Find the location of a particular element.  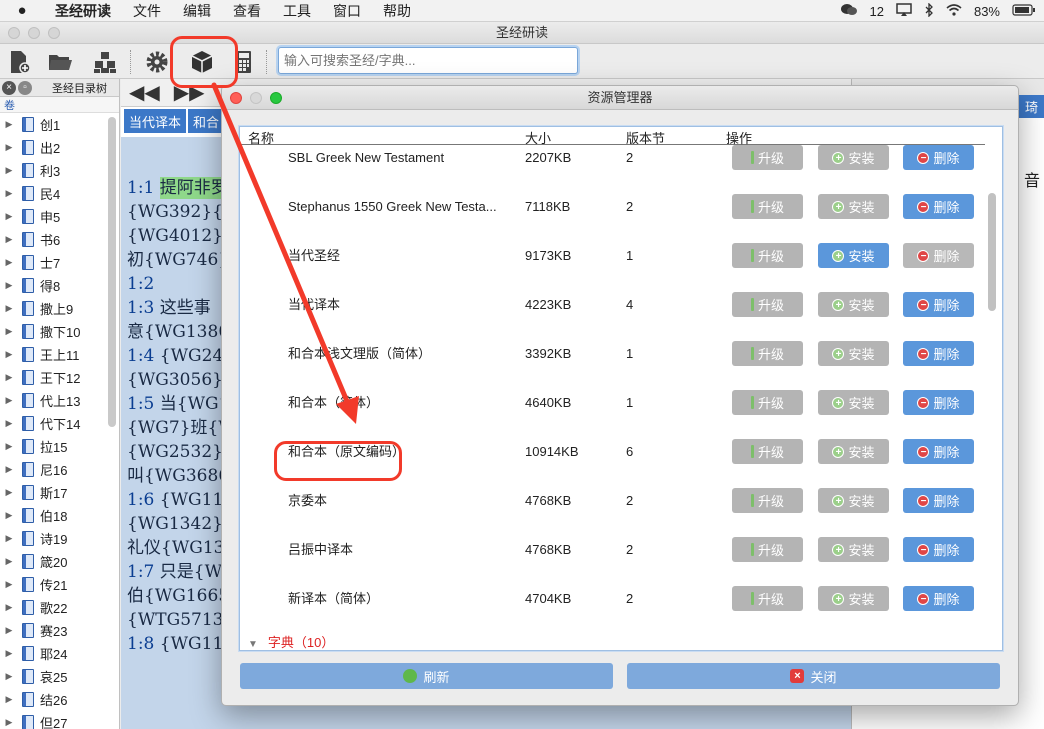

sidebar-book-item: ▶ 利3 is located at coordinates (59, 170).